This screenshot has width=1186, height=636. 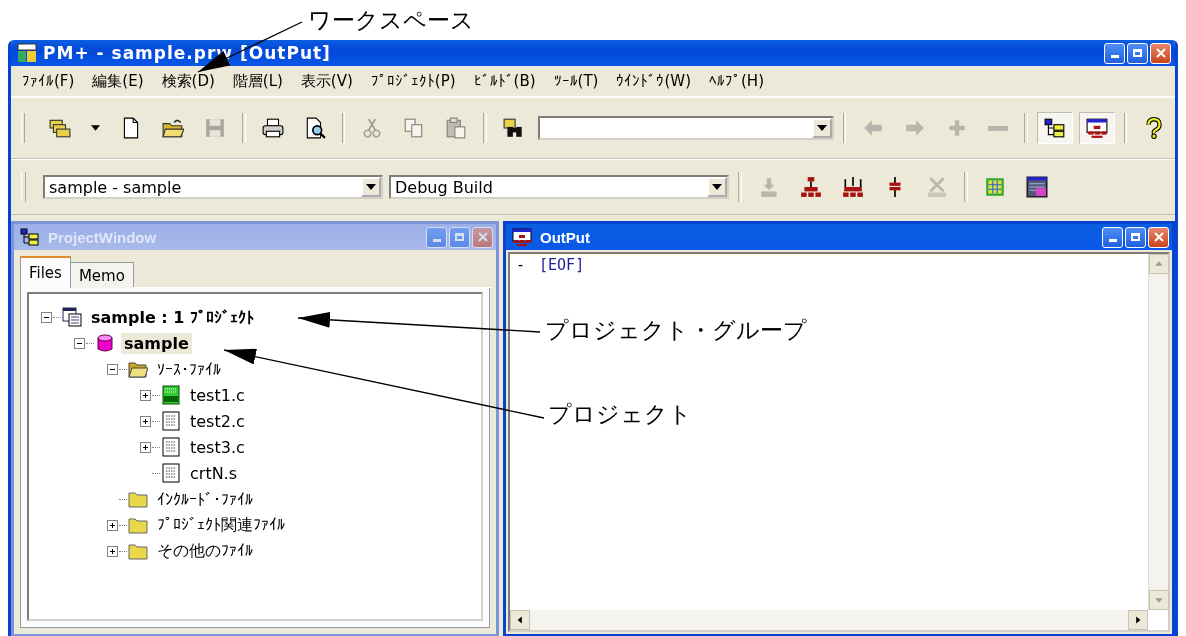 I want to click on bricks-cross-icon, so click(x=937, y=187).